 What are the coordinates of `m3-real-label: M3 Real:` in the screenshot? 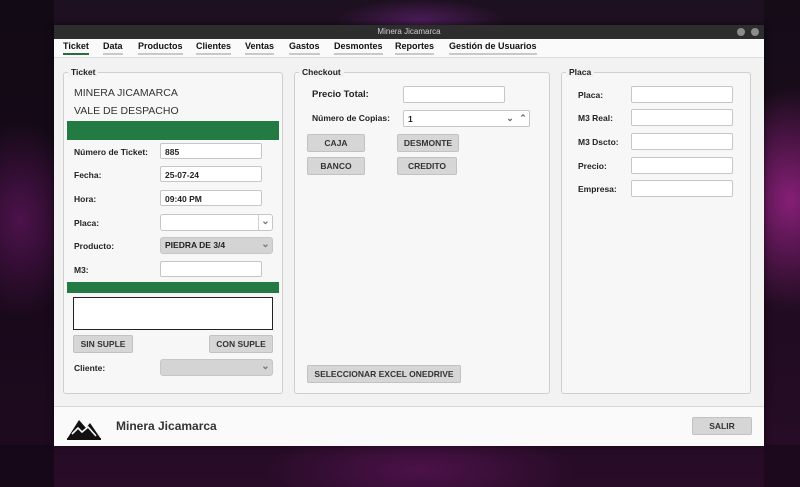 It's located at (595, 118).